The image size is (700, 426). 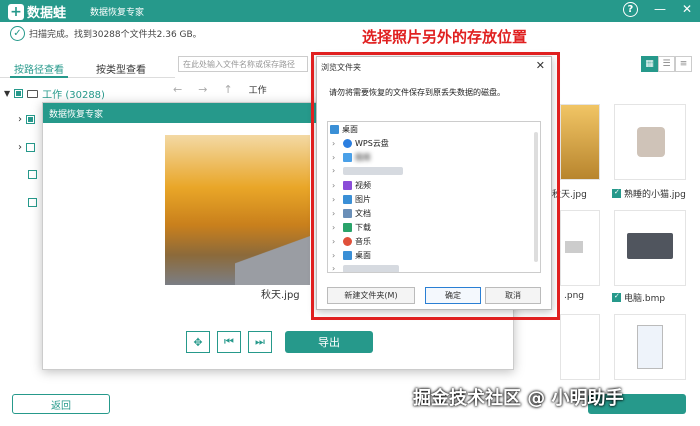 I want to click on folder-item: › 图库, so click(x=351, y=157).